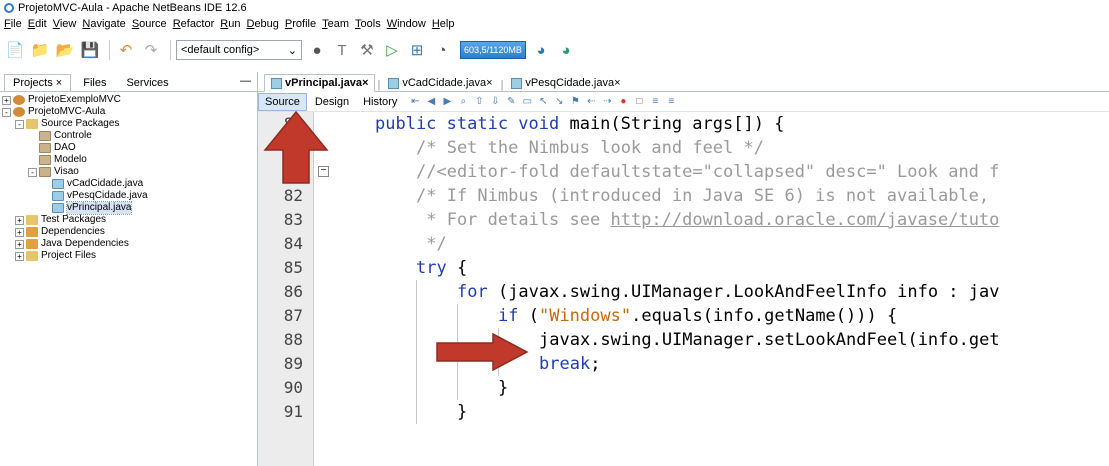 Image resolution: width=1109 pixels, height=466 pixels. I want to click on menu-run: Run, so click(230, 24).